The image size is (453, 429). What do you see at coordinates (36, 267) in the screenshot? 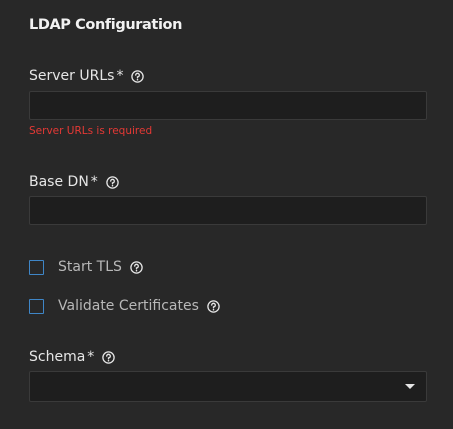
I see `start-tls-checkbox` at bounding box center [36, 267].